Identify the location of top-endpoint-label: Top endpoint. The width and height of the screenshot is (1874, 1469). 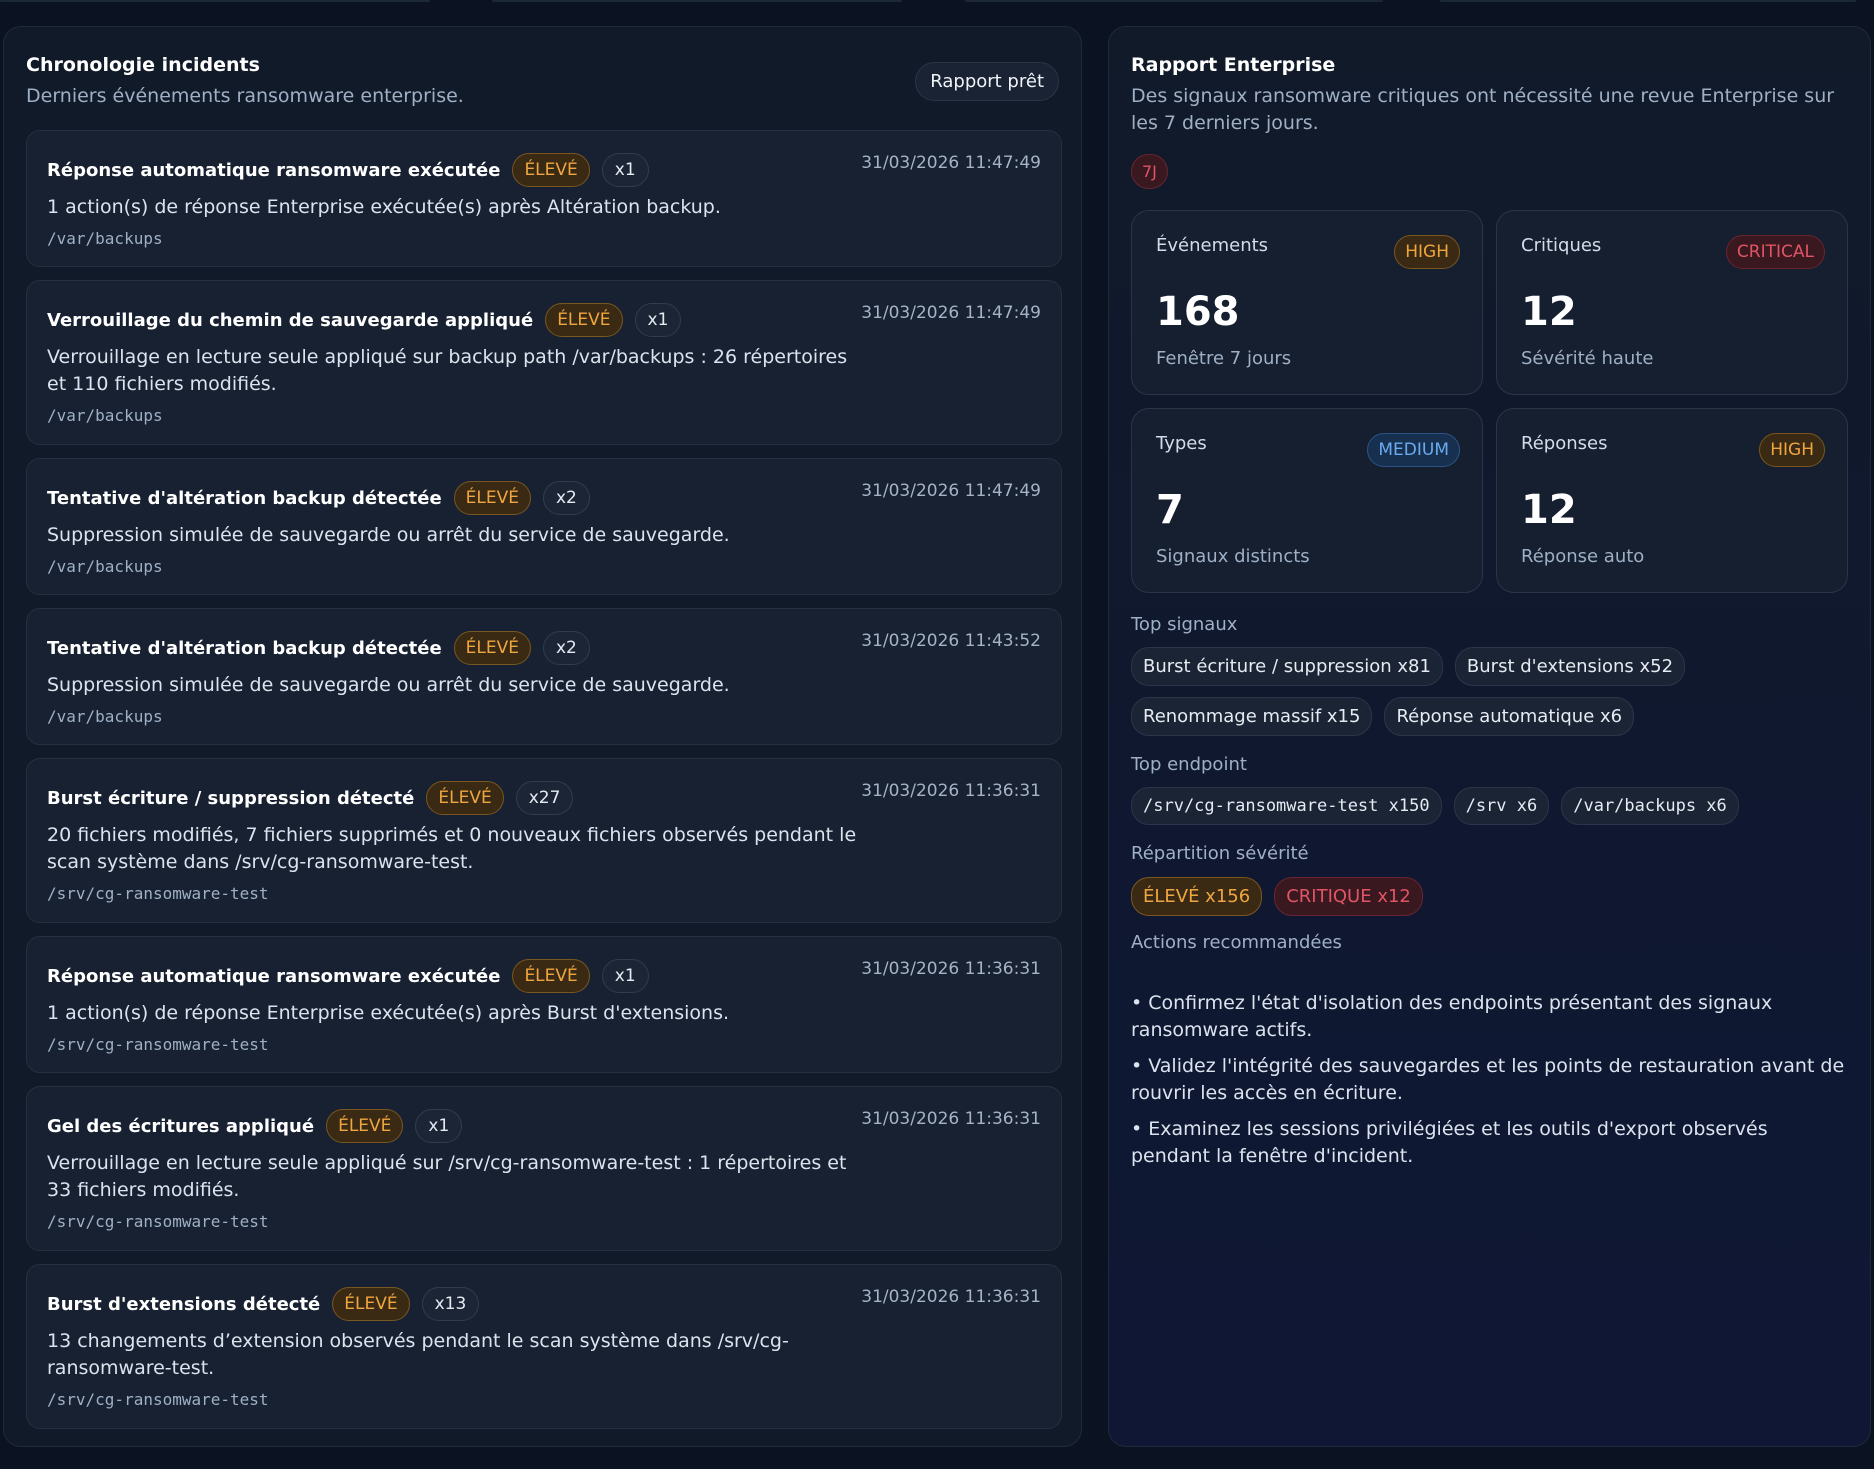
(1189, 764).